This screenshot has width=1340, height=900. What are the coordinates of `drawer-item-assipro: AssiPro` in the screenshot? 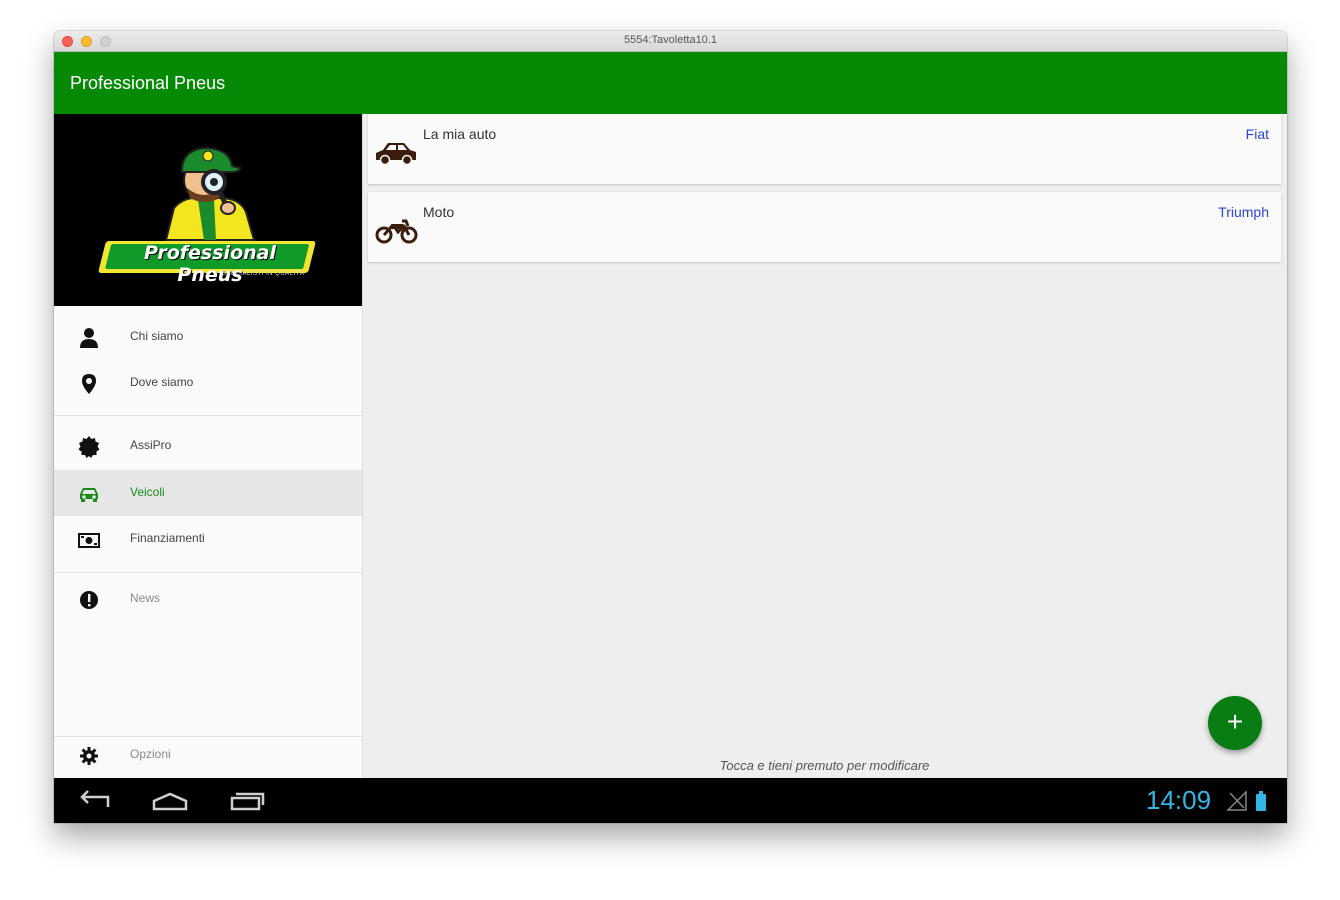 It's located at (208, 446).